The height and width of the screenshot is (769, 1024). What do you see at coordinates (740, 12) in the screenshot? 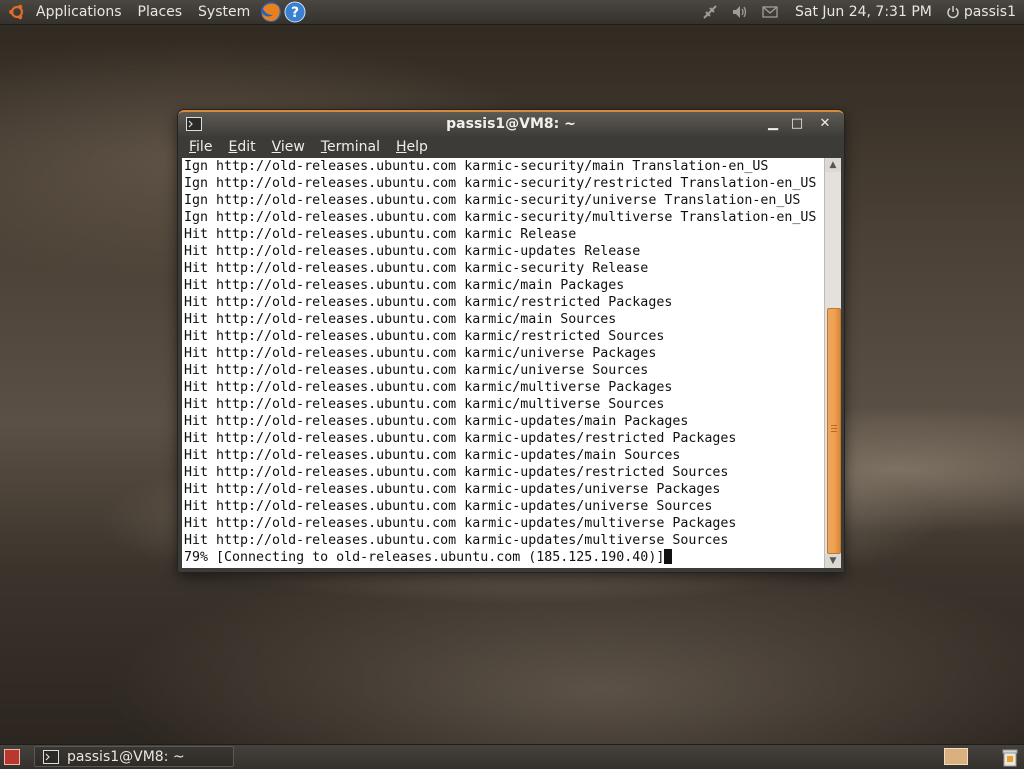
I see `volume-icon` at bounding box center [740, 12].